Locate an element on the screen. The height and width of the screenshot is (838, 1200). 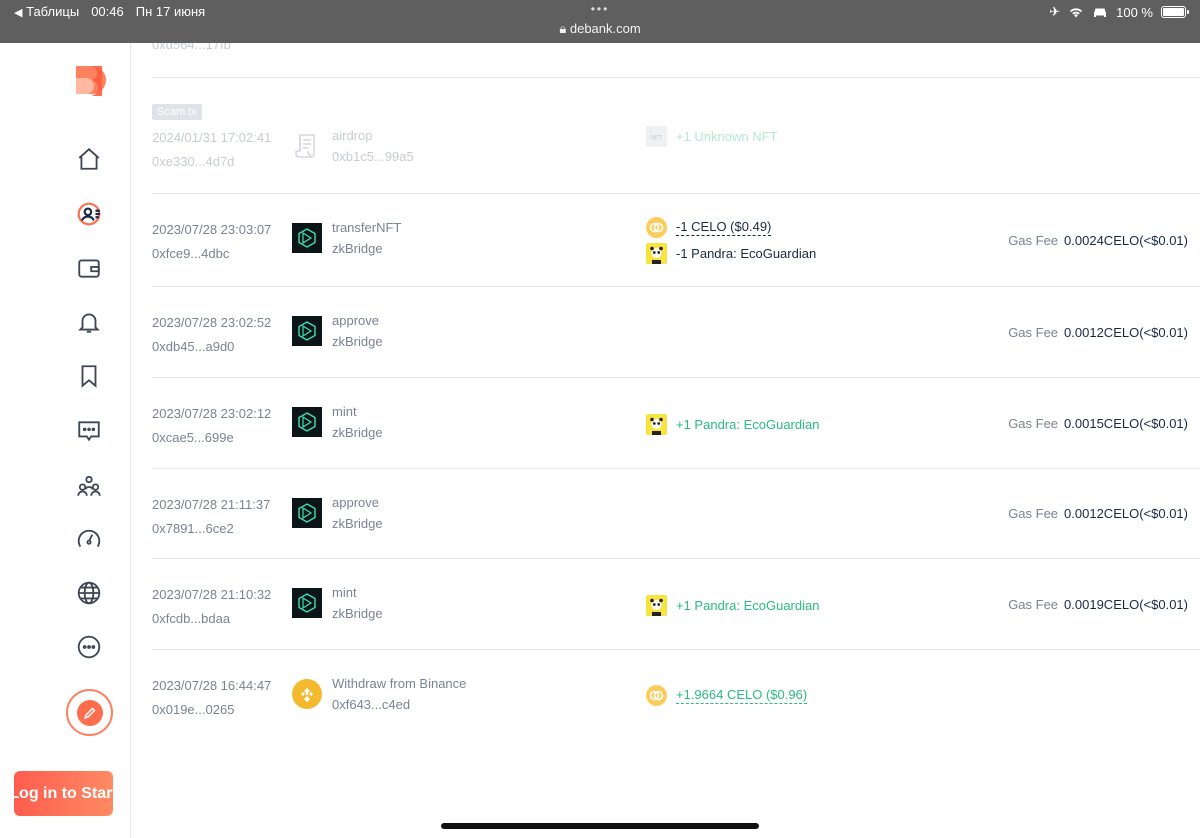
token-amount: +1.9664 CELO ($0.96) is located at coordinates (742, 695).